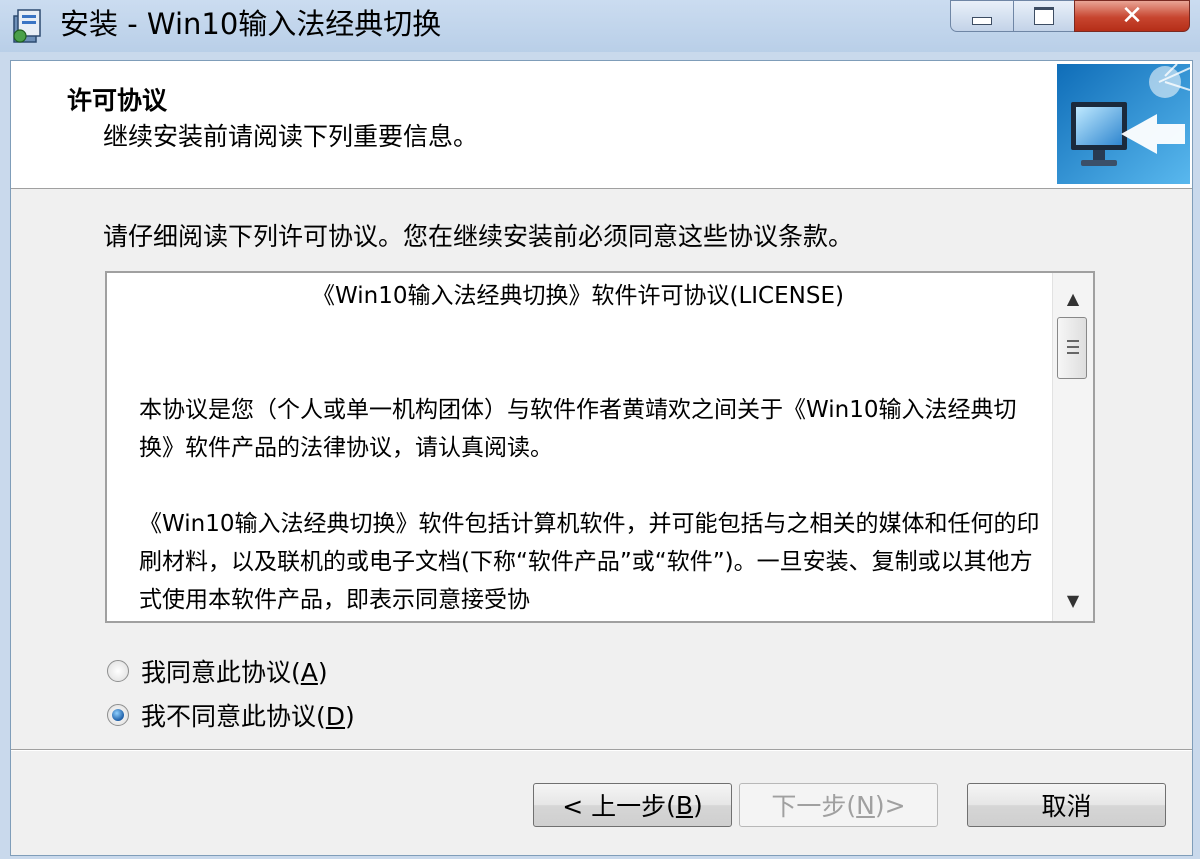 This screenshot has height=859, width=1200. I want to click on close-icon: ✕, so click(1132, 16).